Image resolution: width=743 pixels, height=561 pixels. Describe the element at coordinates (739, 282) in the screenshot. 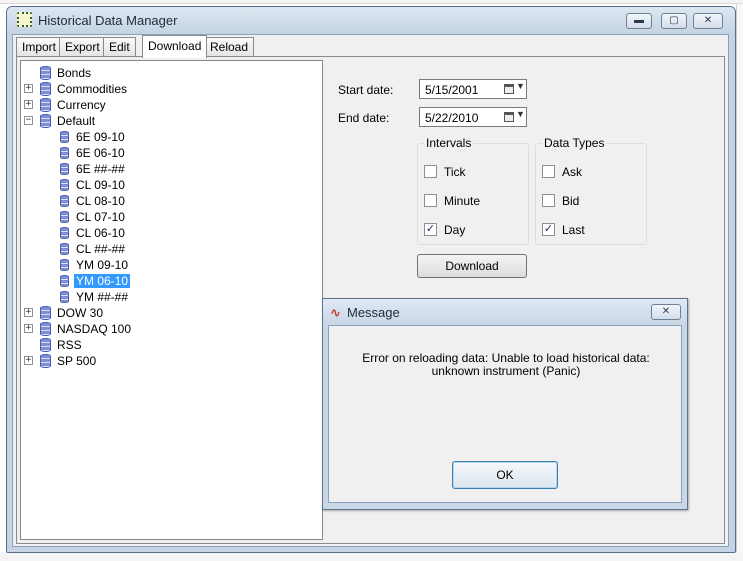

I see `background-window-edge-right` at that location.